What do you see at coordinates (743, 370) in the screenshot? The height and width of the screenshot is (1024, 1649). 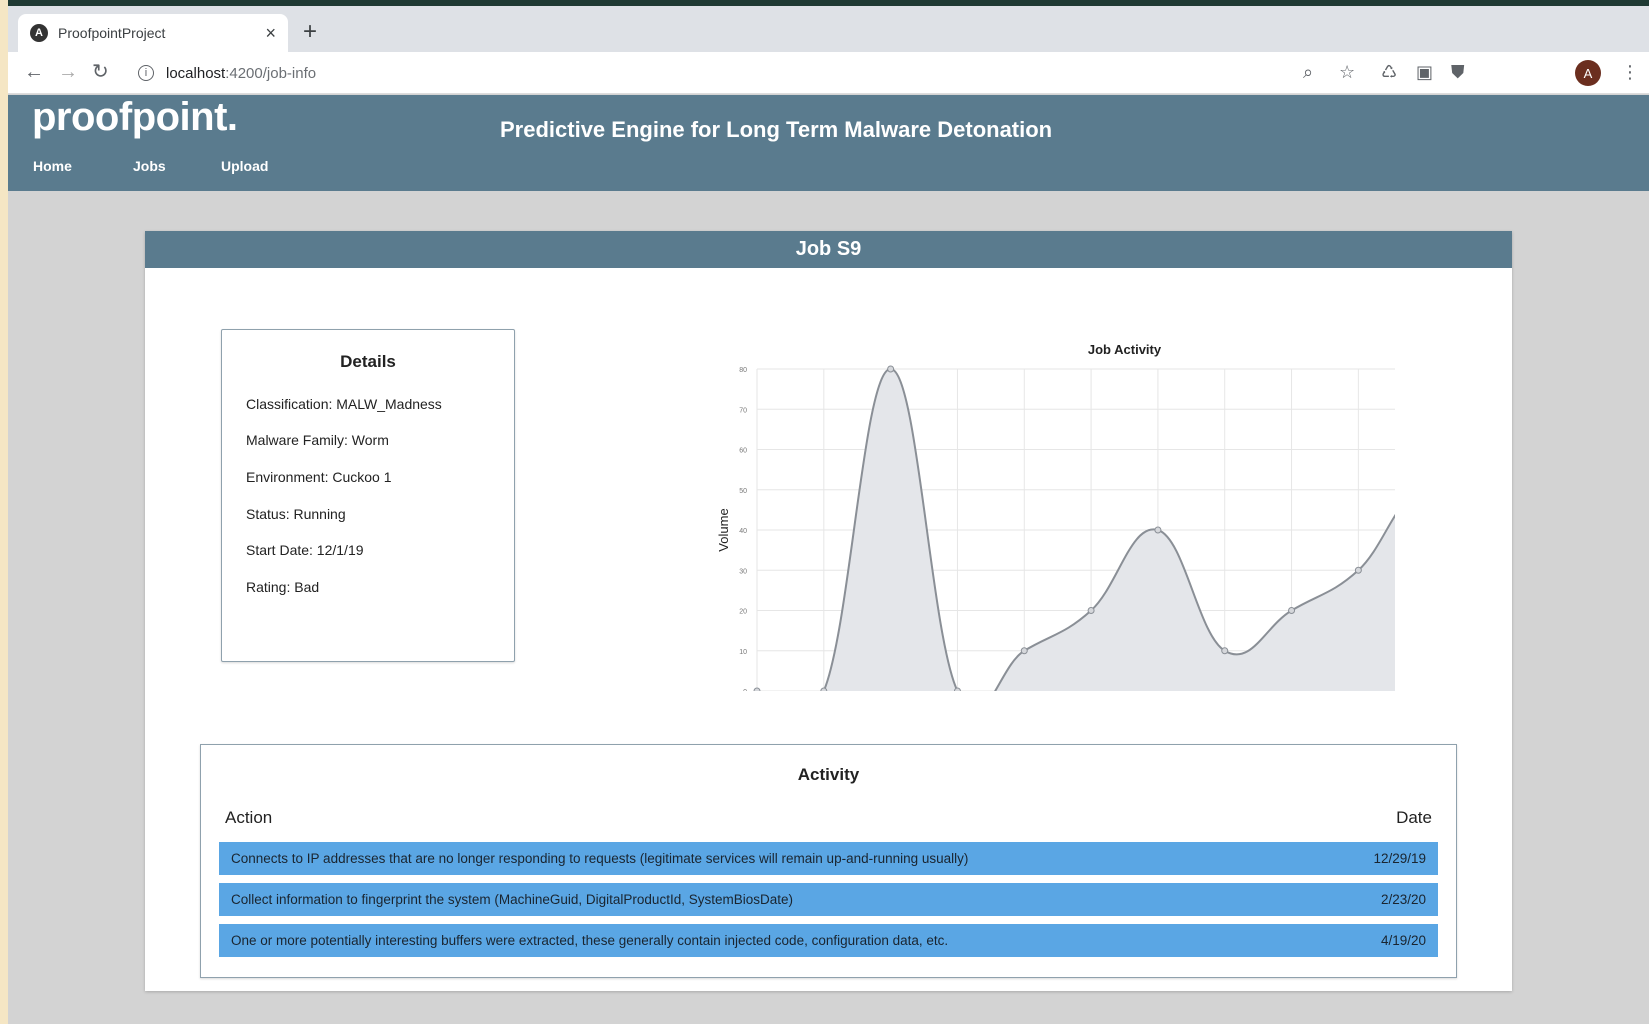 I see `y-tick-label: 80` at bounding box center [743, 370].